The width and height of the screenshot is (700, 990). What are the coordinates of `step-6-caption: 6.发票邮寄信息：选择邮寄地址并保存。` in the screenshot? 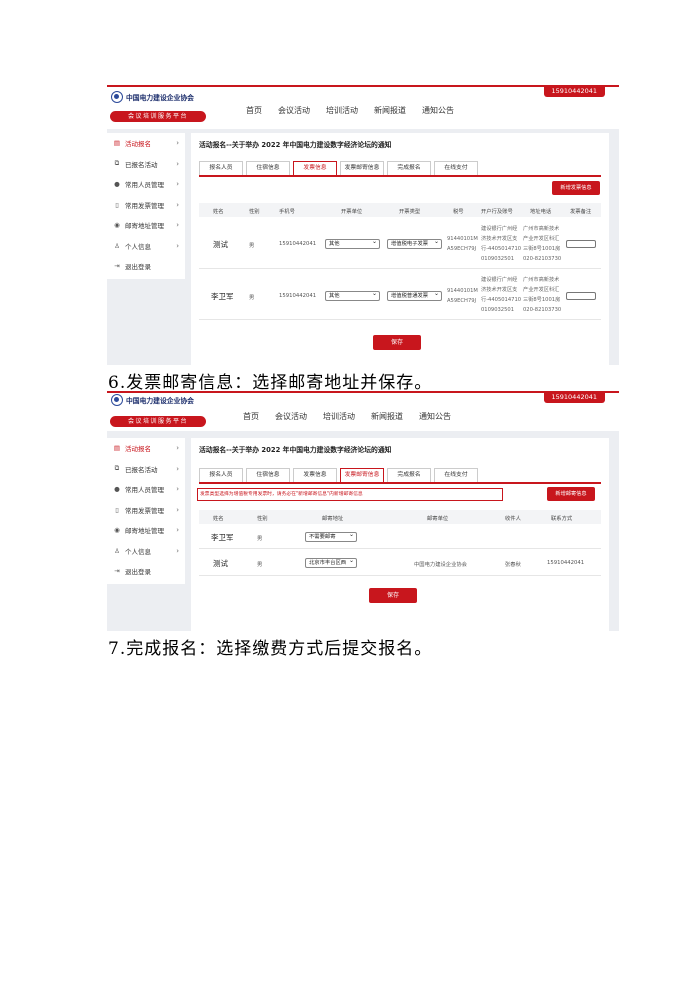 It's located at (270, 383).